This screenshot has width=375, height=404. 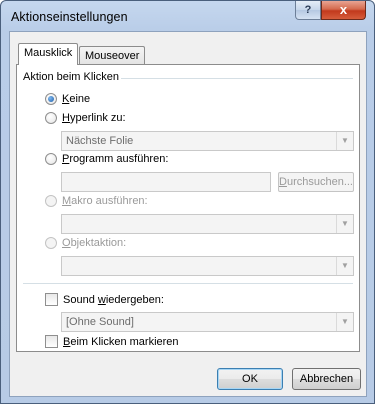 What do you see at coordinates (207, 224) in the screenshot?
I see `macro-combo: ▼` at bounding box center [207, 224].